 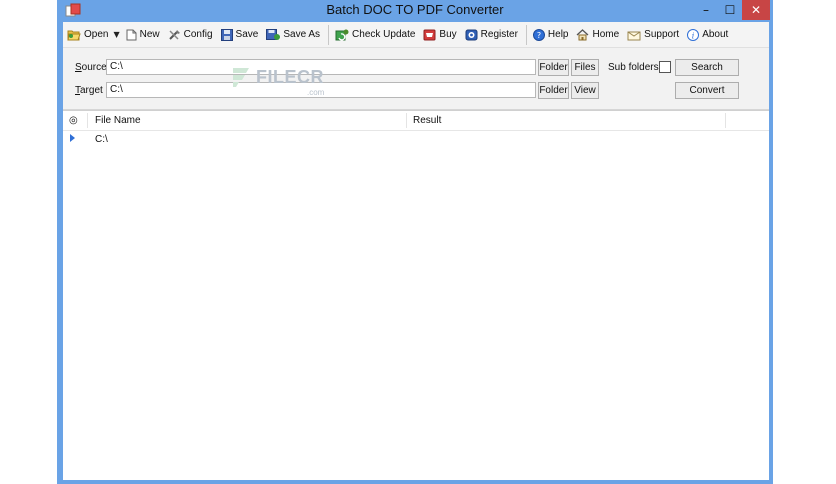 I want to click on source-path-input: C:\, so click(x=321, y=67).